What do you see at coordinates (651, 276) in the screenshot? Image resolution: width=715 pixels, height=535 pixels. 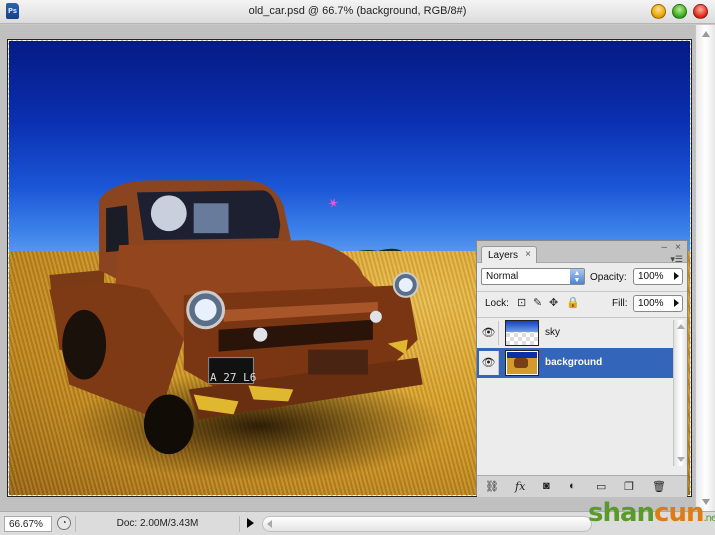 I see `opacity-value: 100%` at bounding box center [651, 276].